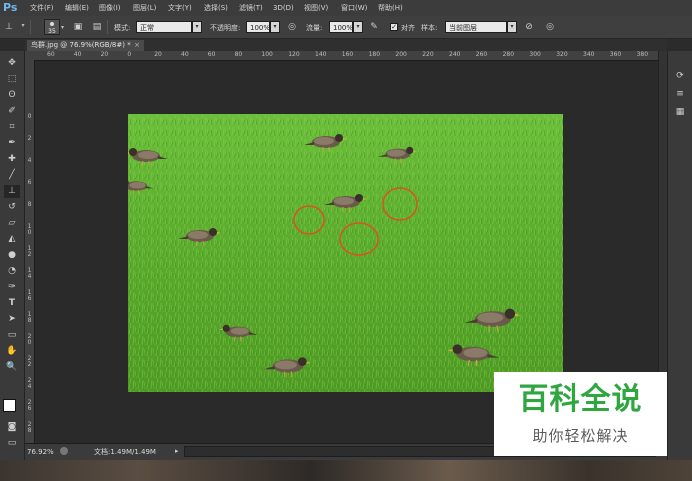 This screenshot has height=481, width=692. I want to click on toggle-clone-source-panel-icon: ▤, so click(97, 27).